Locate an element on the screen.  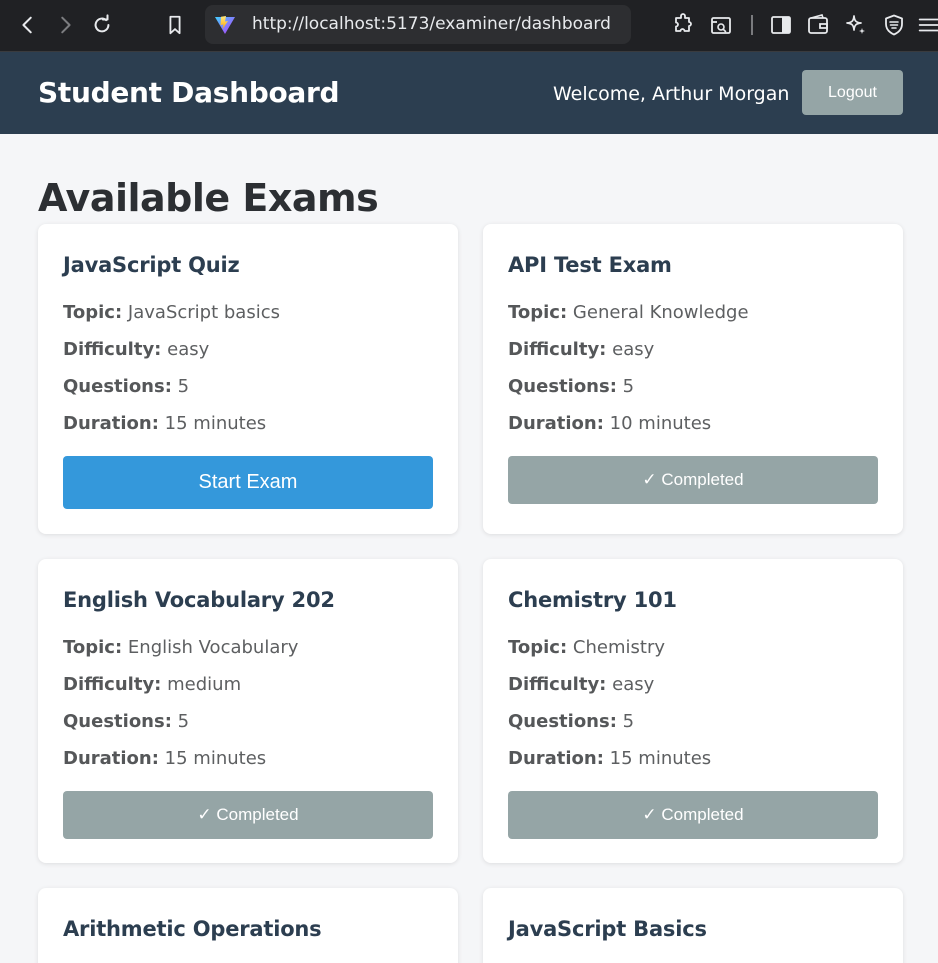
exam-topic: Topic: Chemistry is located at coordinates (586, 647).